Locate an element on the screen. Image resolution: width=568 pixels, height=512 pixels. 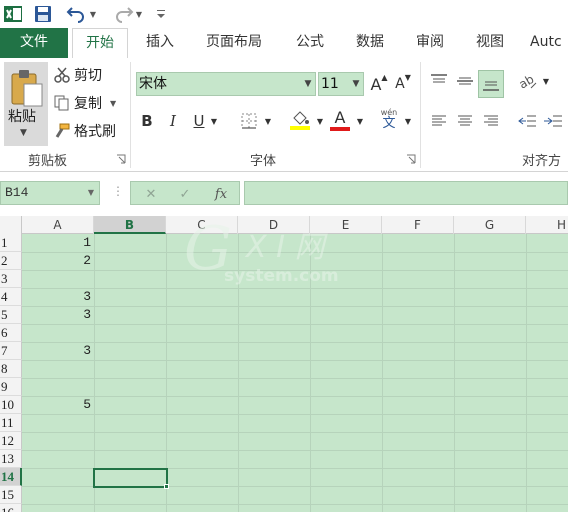
cell-a2: 2 is located at coordinates (58, 261).